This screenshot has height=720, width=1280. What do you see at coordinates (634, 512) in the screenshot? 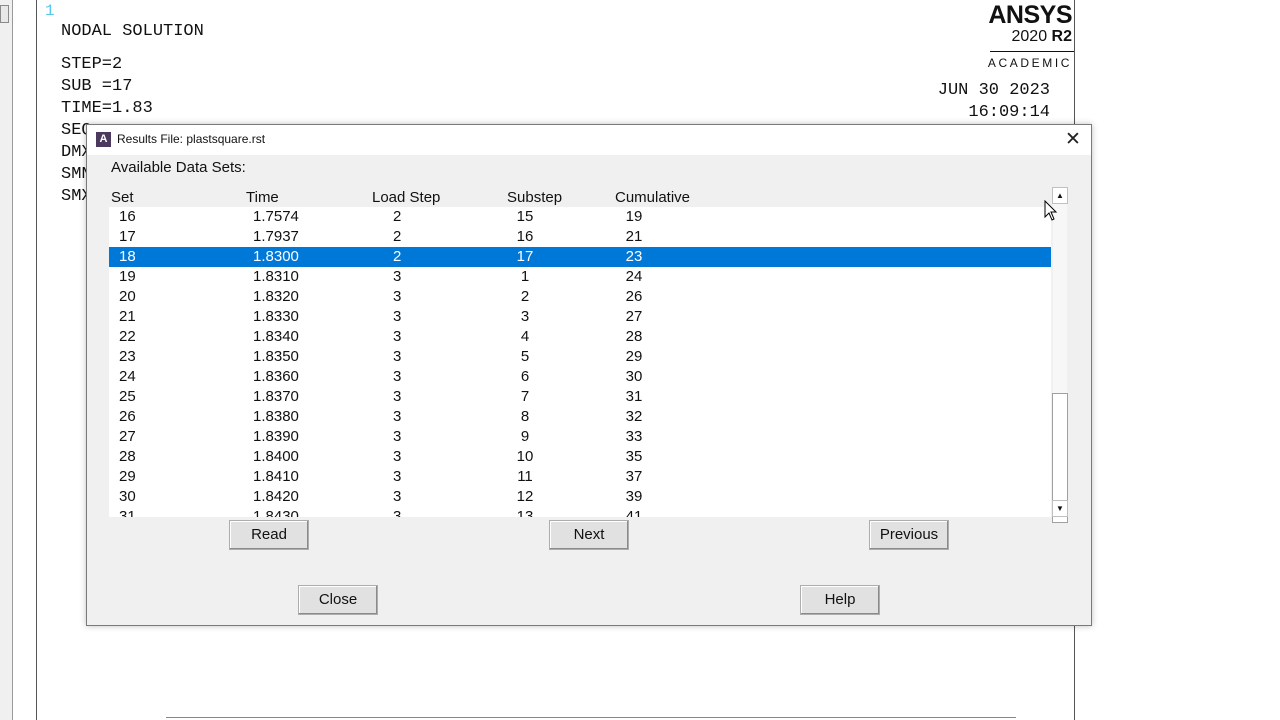
I see `cell-cumulative: 41` at bounding box center [634, 512].